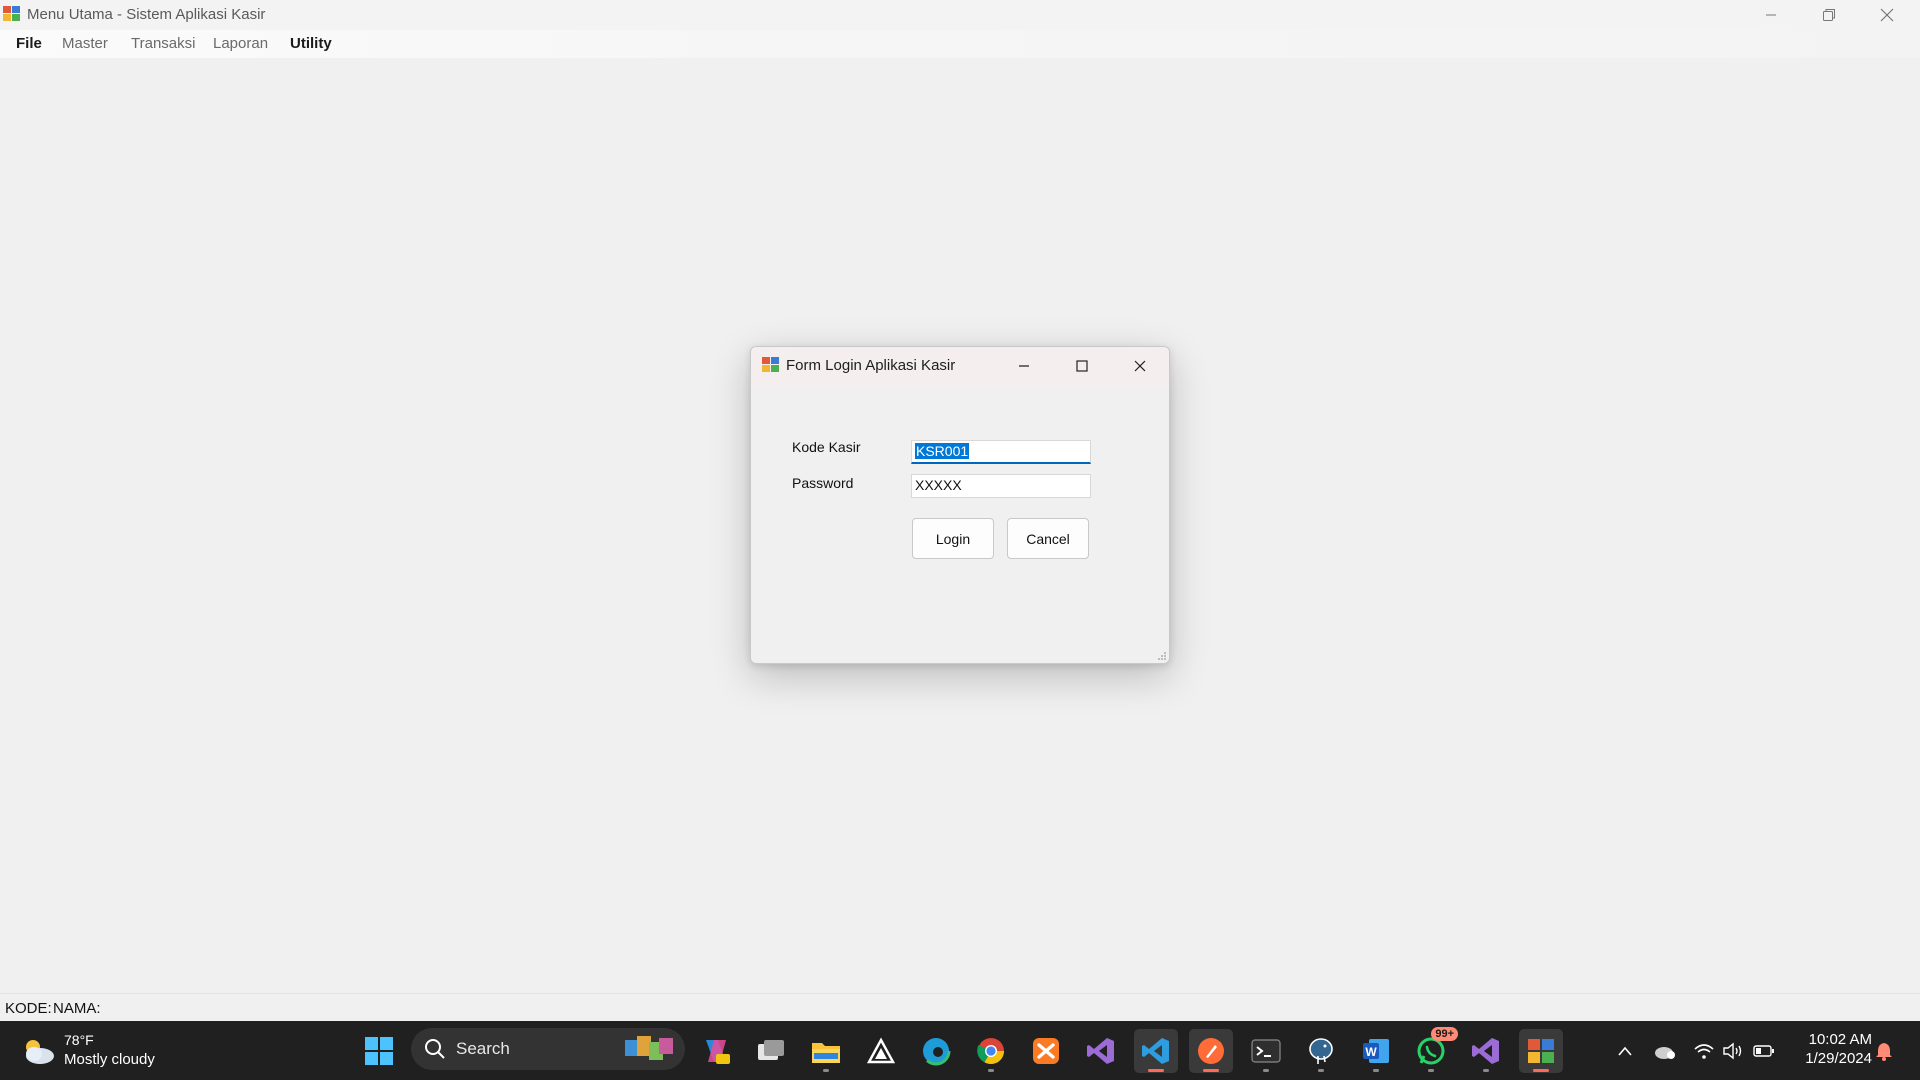 Image resolution: width=1920 pixels, height=1080 pixels. I want to click on copilot-icon, so click(718, 1052).